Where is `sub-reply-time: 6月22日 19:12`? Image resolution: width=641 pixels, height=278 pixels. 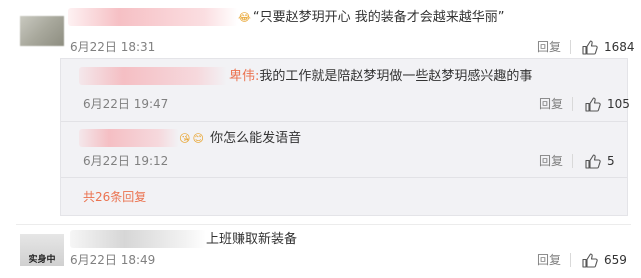
sub-reply-time: 6月22日 19:12 is located at coordinates (126, 161).